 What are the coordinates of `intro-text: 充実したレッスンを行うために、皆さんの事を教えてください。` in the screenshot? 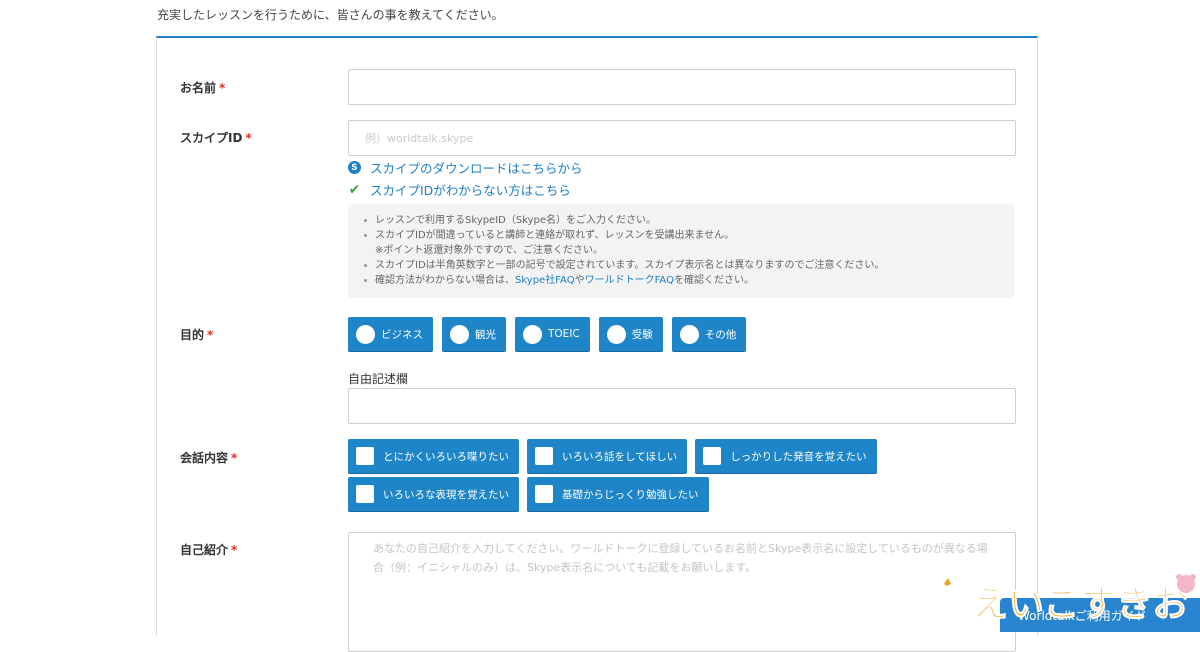 It's located at (330, 15).